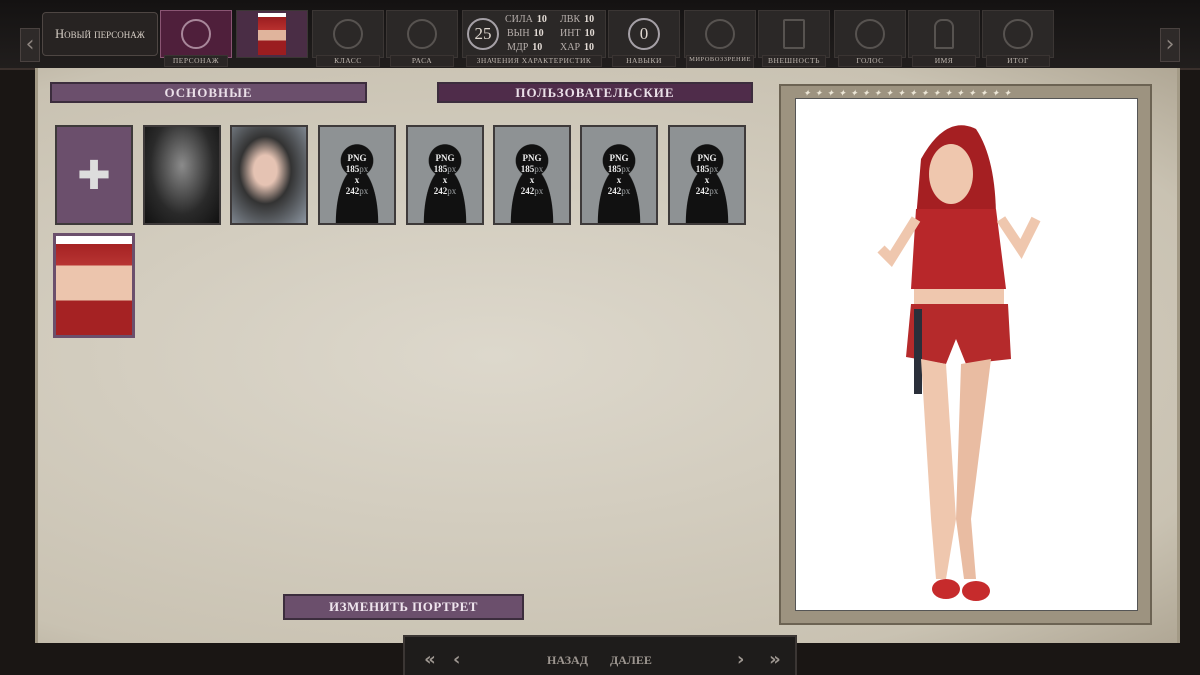 The height and width of the screenshot is (675, 1200). What do you see at coordinates (269, 175) in the screenshot?
I see `portrait-female` at bounding box center [269, 175].